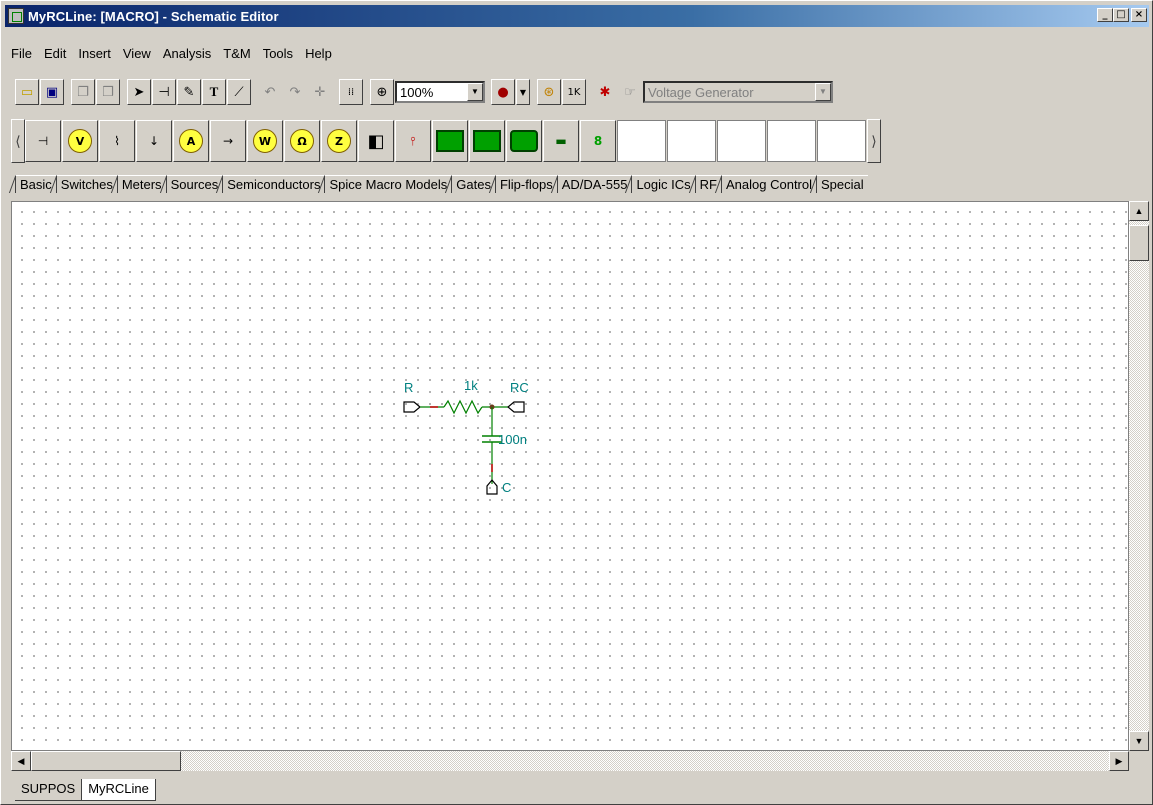  Describe the element at coordinates (236, 53) in the screenshot. I see `menu-tm: T&M` at that location.